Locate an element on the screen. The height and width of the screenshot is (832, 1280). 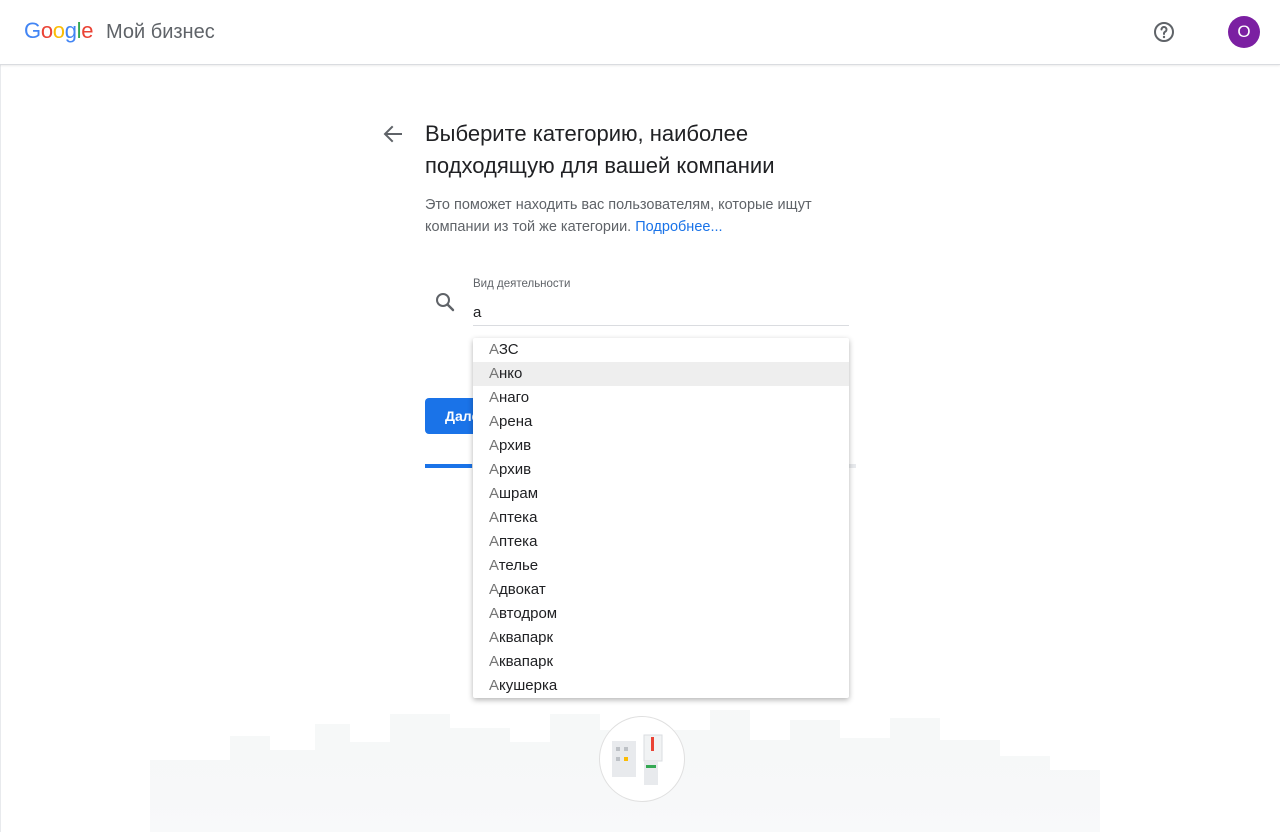
logo-letter: G is located at coordinates (32, 30).